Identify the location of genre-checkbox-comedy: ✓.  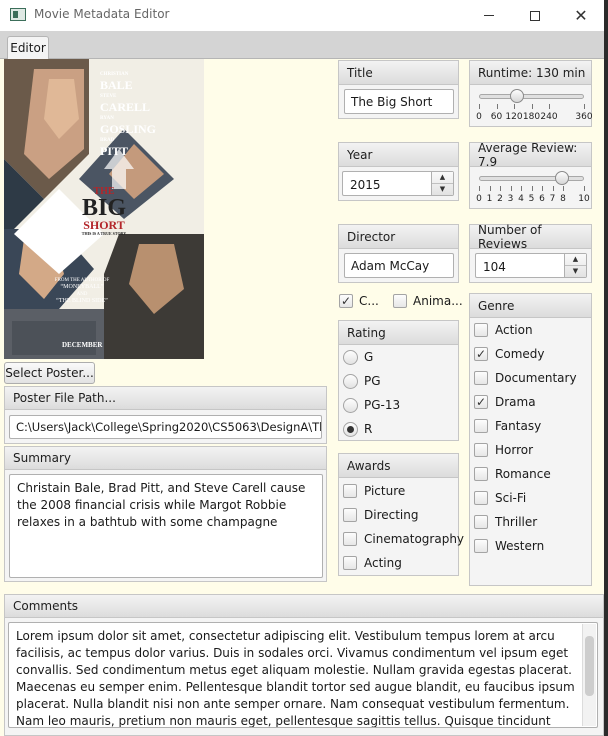
(481, 354).